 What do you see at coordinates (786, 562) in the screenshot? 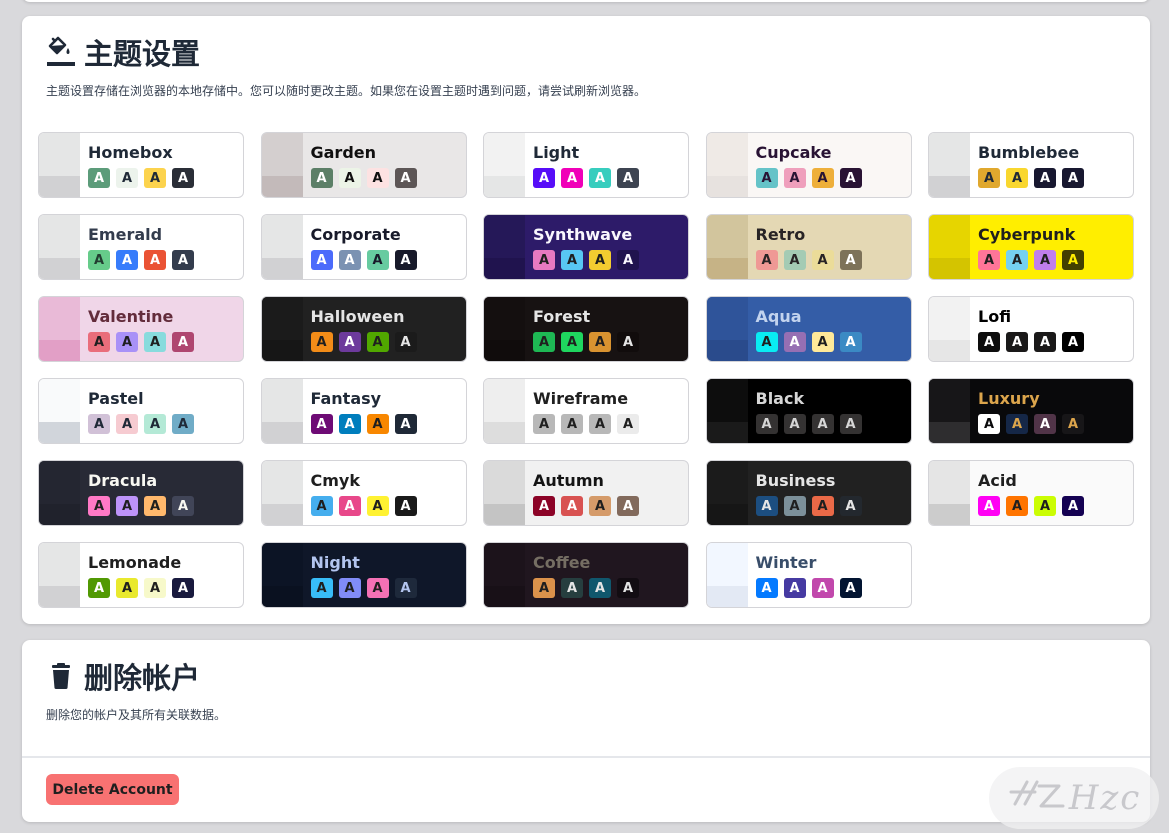
I see `theme-name: Winter` at bounding box center [786, 562].